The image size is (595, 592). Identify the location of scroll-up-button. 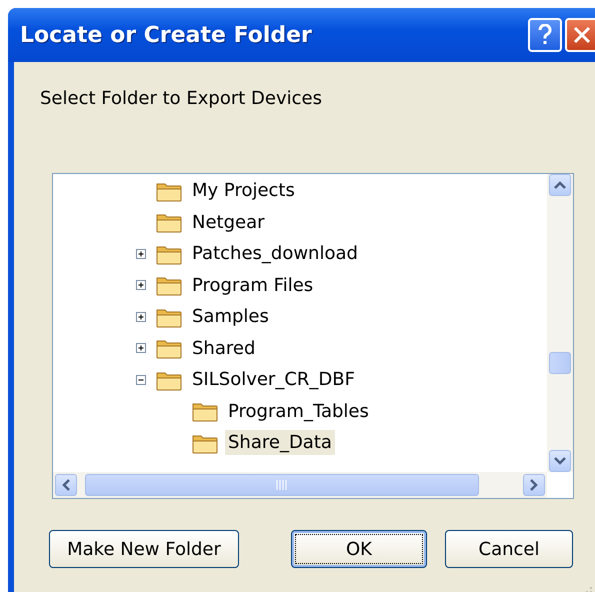
(560, 185).